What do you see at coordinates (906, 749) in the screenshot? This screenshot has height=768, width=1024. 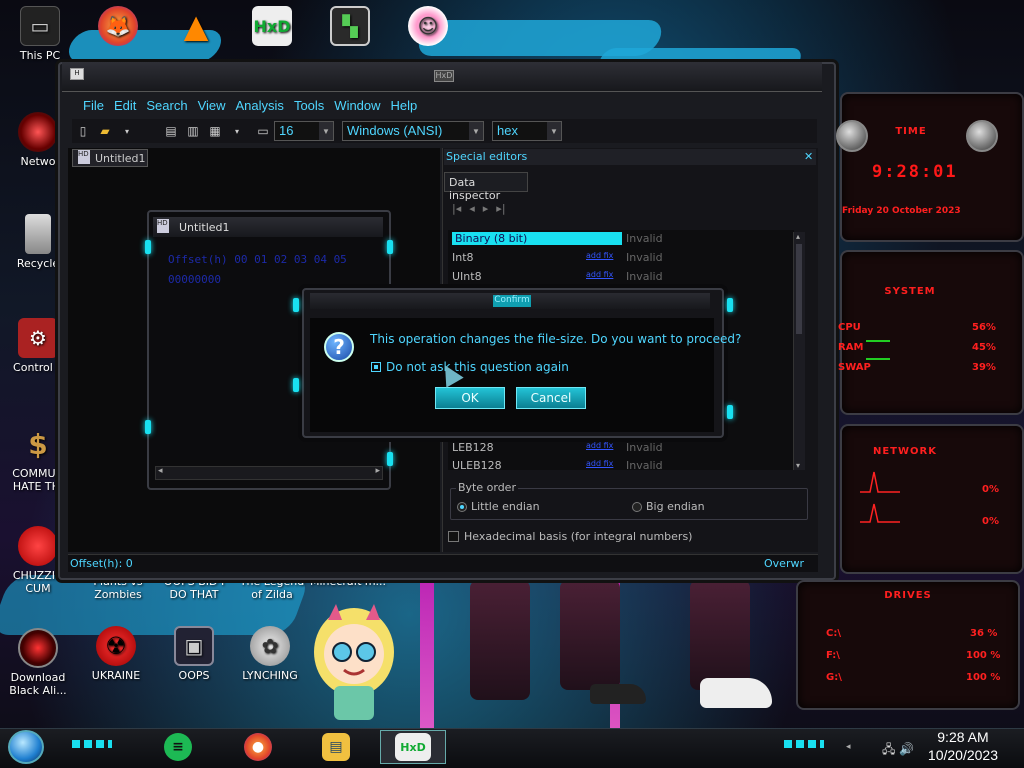 I see `volume-icon: 🔊` at bounding box center [906, 749].